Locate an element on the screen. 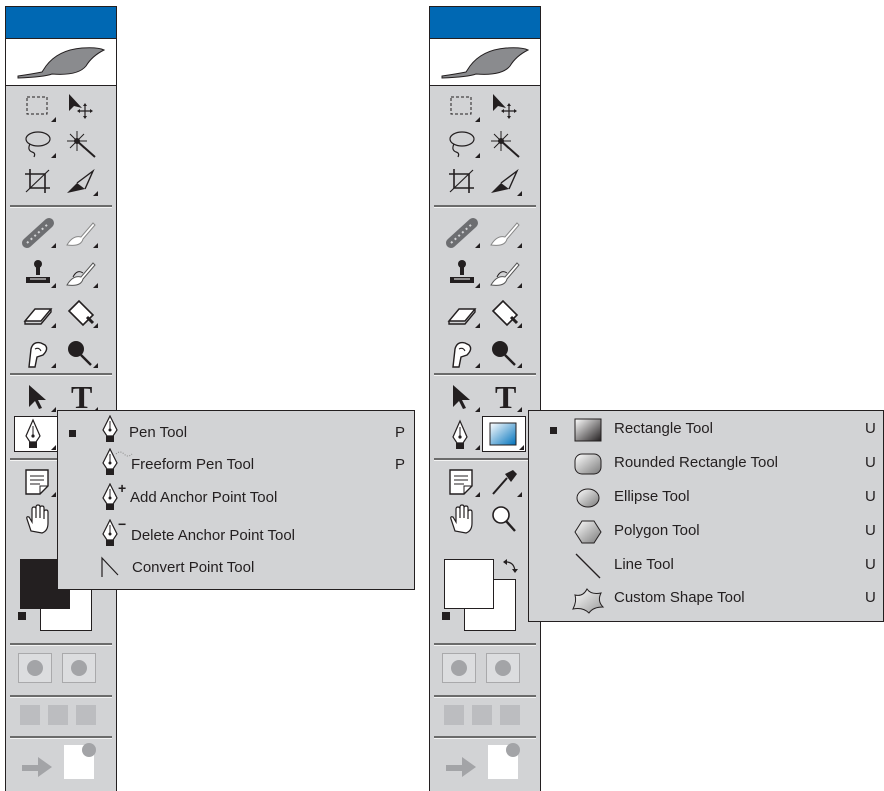  menu-item-label: Convert Point Tool is located at coordinates (193, 567).